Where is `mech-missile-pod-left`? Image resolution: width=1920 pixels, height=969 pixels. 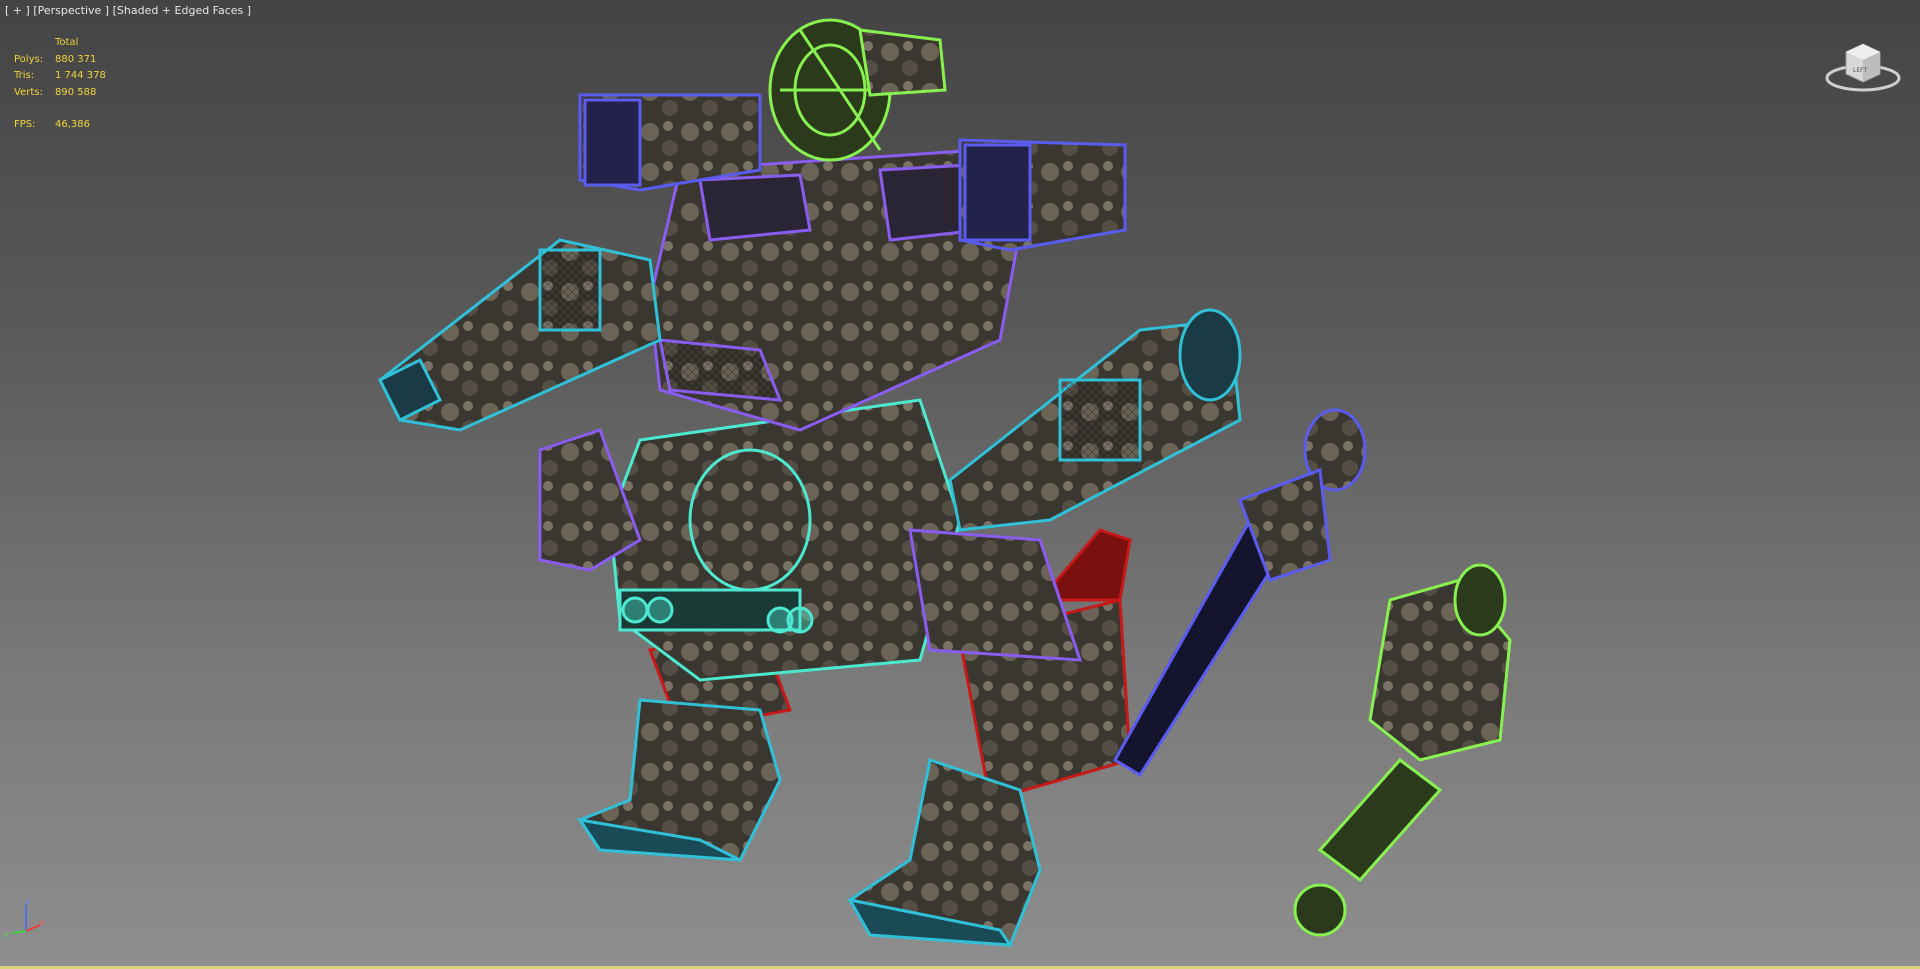 mech-missile-pod-left is located at coordinates (670, 142).